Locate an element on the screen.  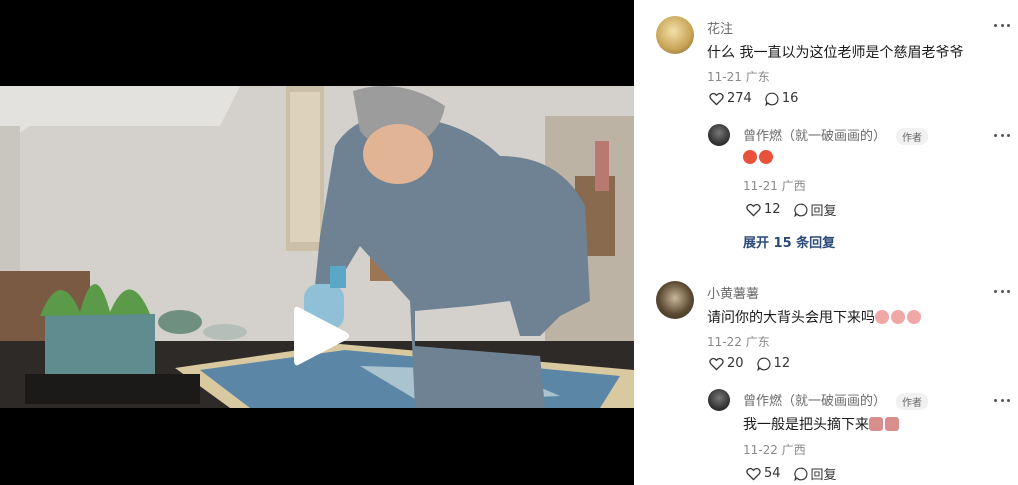
comment-actions: 274 16 is located at coordinates (760, 98).